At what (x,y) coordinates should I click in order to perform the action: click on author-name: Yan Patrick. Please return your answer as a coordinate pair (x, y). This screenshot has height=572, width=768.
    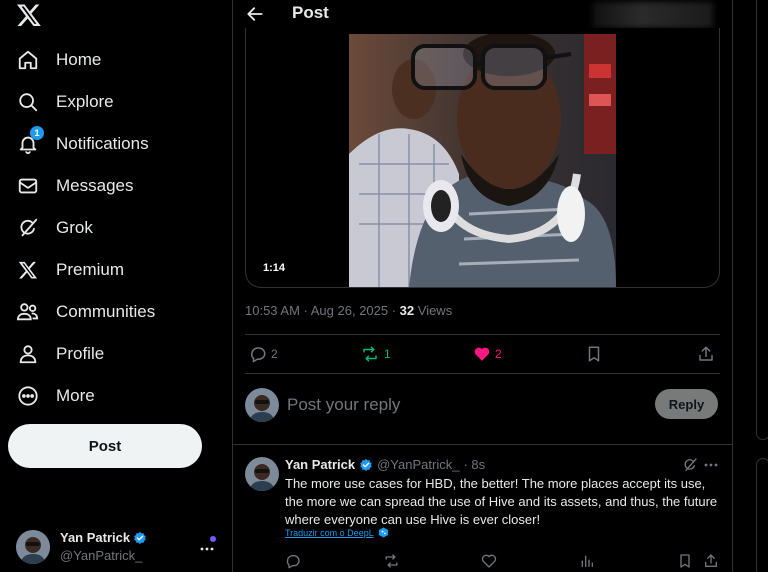
    Looking at the image, I should click on (320, 464).